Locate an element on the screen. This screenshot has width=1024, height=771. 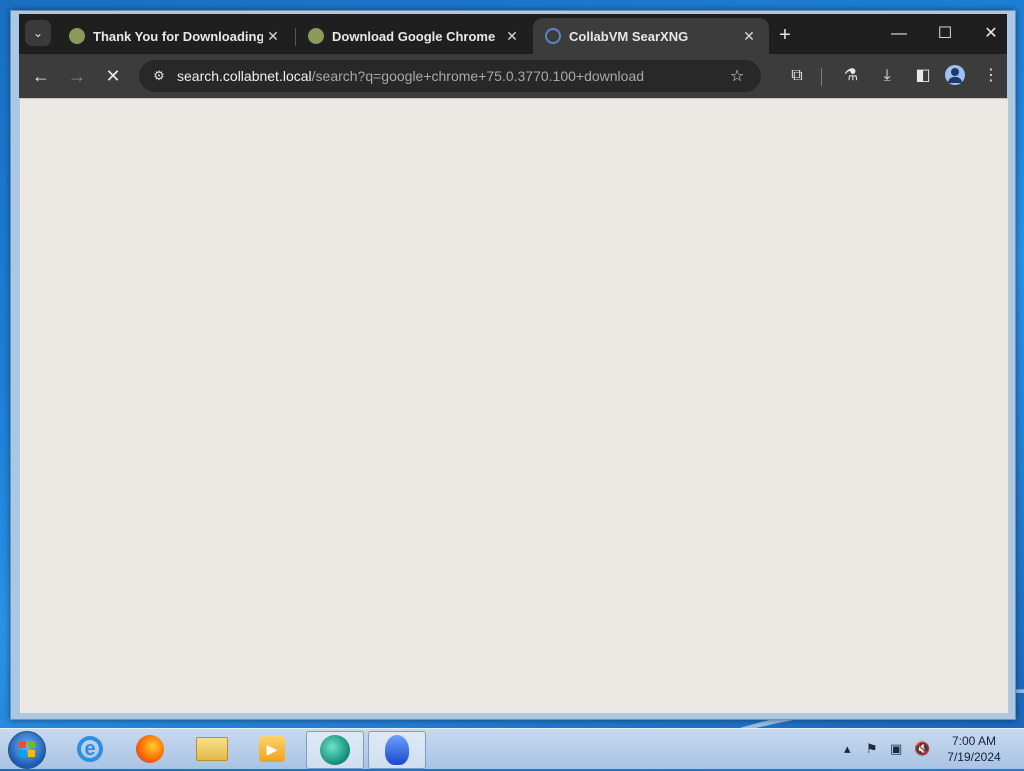
side-panel-button: ◧ is located at coordinates (923, 76).